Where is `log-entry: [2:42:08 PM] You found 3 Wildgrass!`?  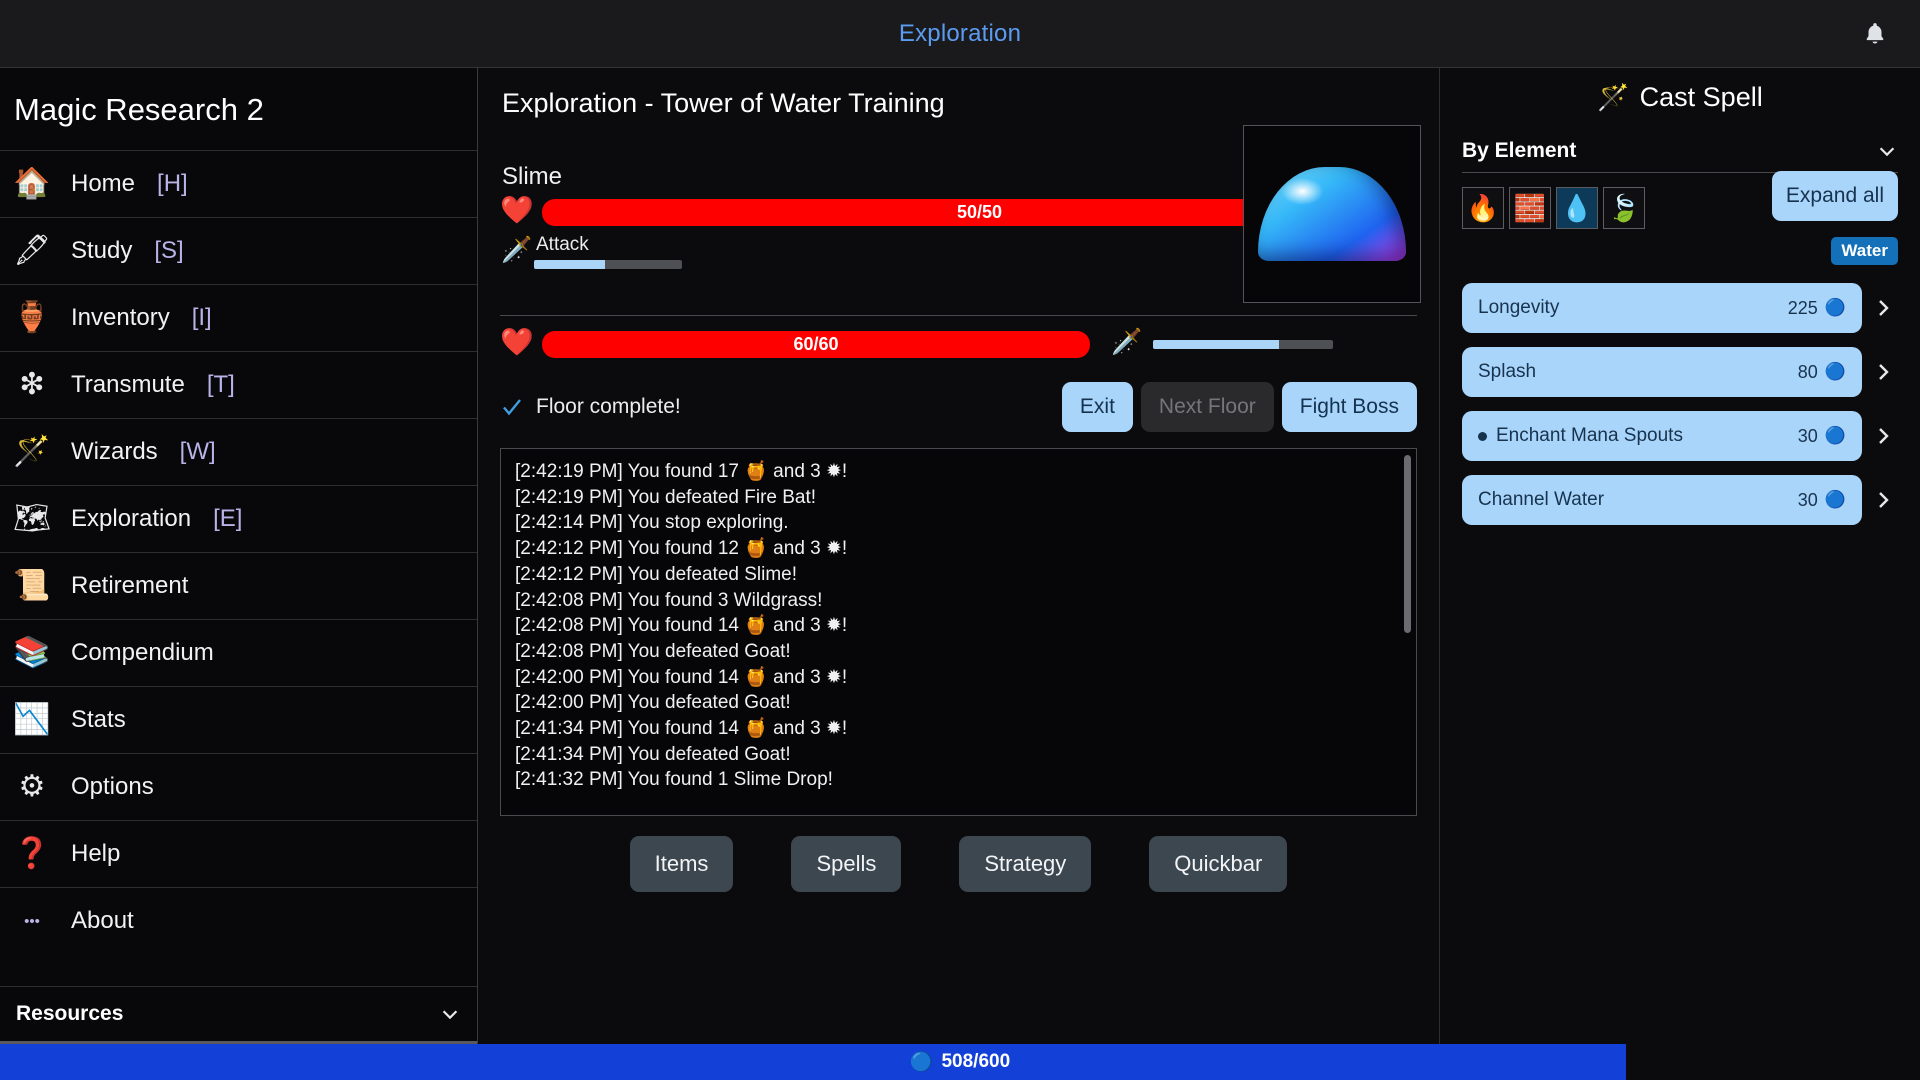 log-entry: [2:42:08 PM] You found 3 Wildgrass! is located at coordinates (669, 600).